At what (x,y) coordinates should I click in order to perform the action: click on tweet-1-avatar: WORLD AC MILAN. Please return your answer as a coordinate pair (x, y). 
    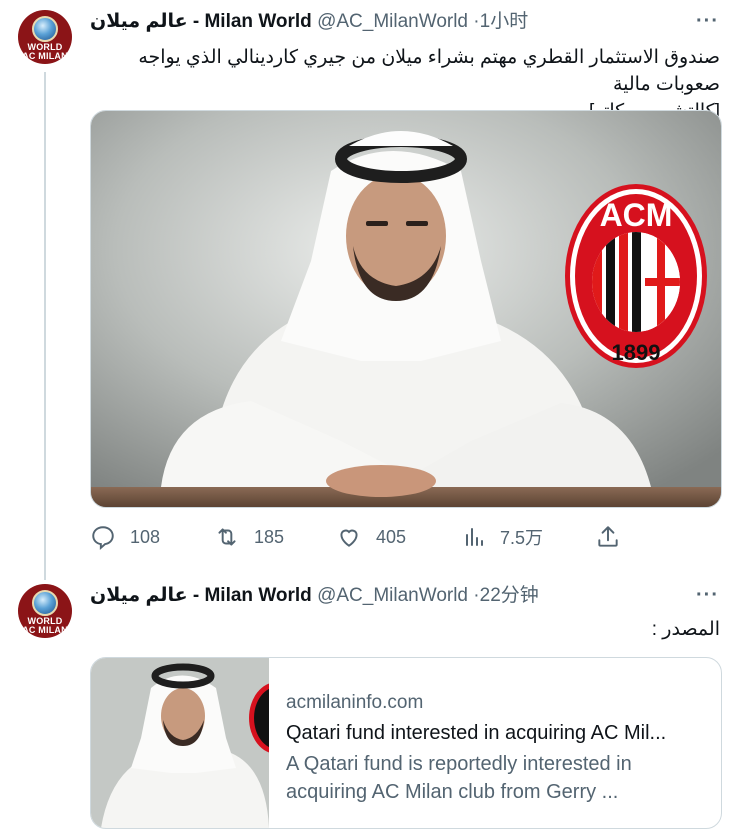
    Looking at the image, I should click on (45, 37).